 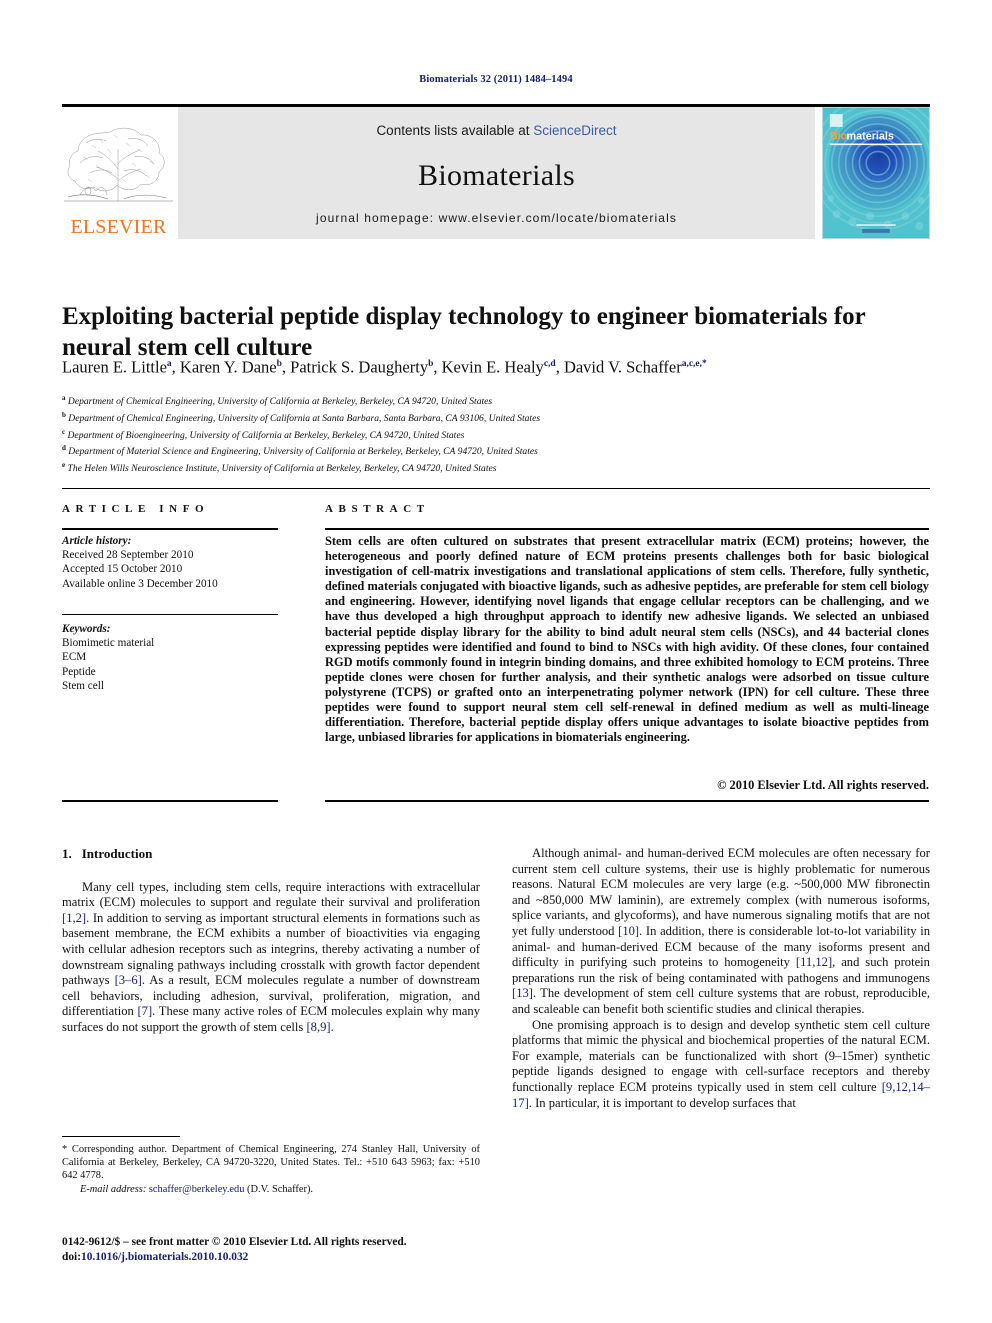 What do you see at coordinates (64, 431) in the screenshot?
I see `affiliation-marker: c` at bounding box center [64, 431].